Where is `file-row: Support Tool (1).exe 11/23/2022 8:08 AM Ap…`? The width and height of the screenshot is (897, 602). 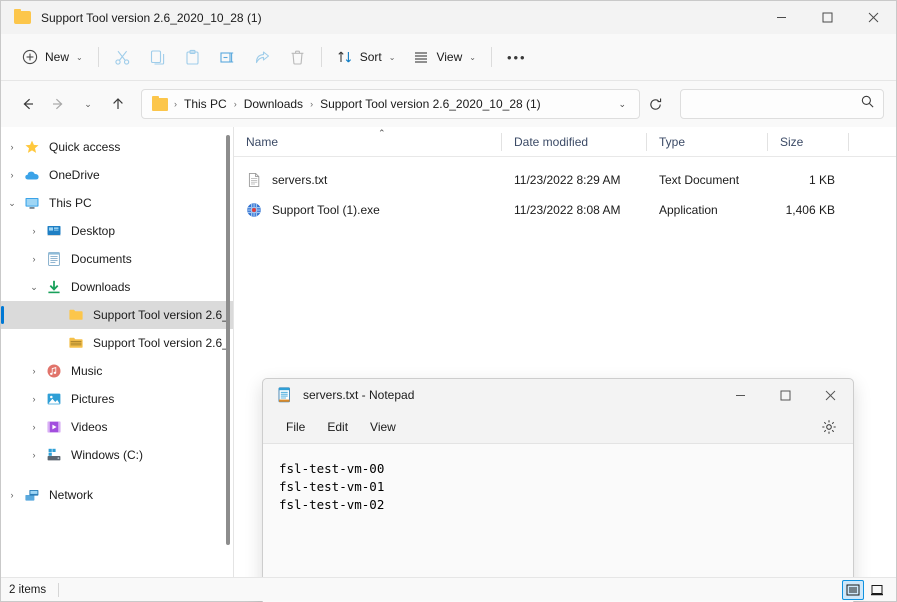 file-row: Support Tool (1).exe 11/23/2022 8:08 AM Ap… is located at coordinates (565, 210).